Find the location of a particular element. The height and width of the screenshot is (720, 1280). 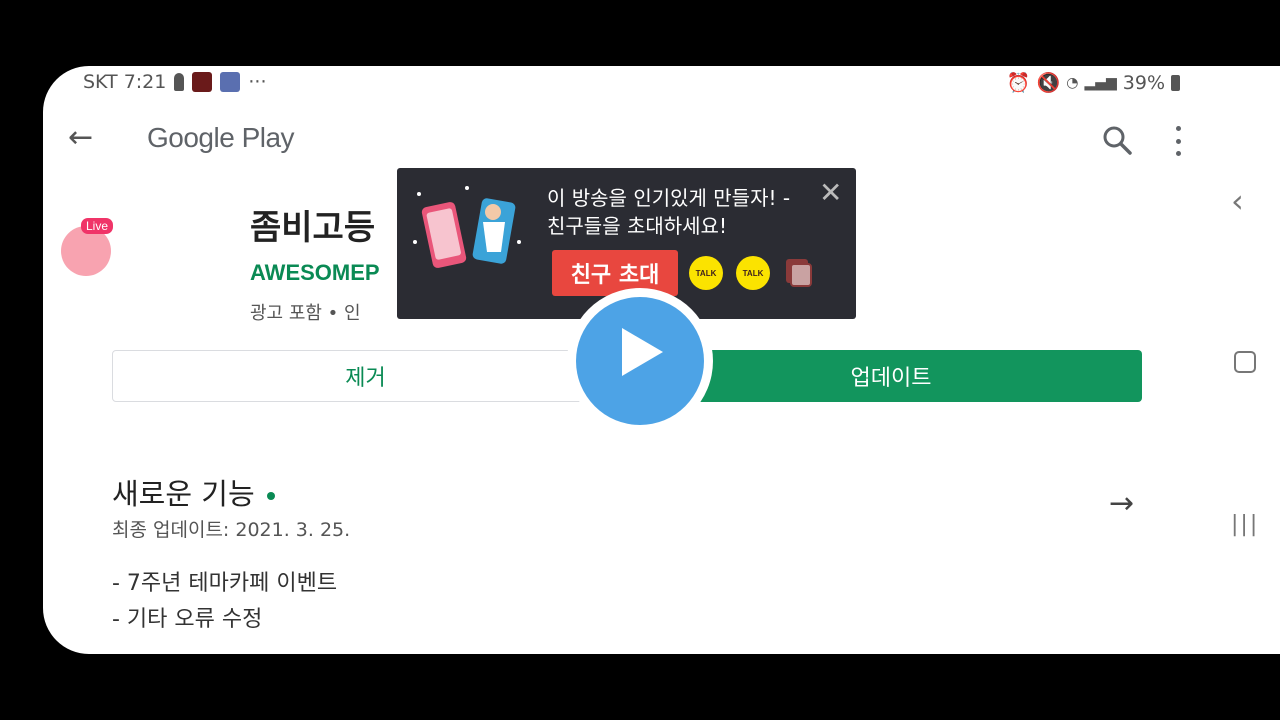

live-broadcast-widget: Live is located at coordinates (87, 247).